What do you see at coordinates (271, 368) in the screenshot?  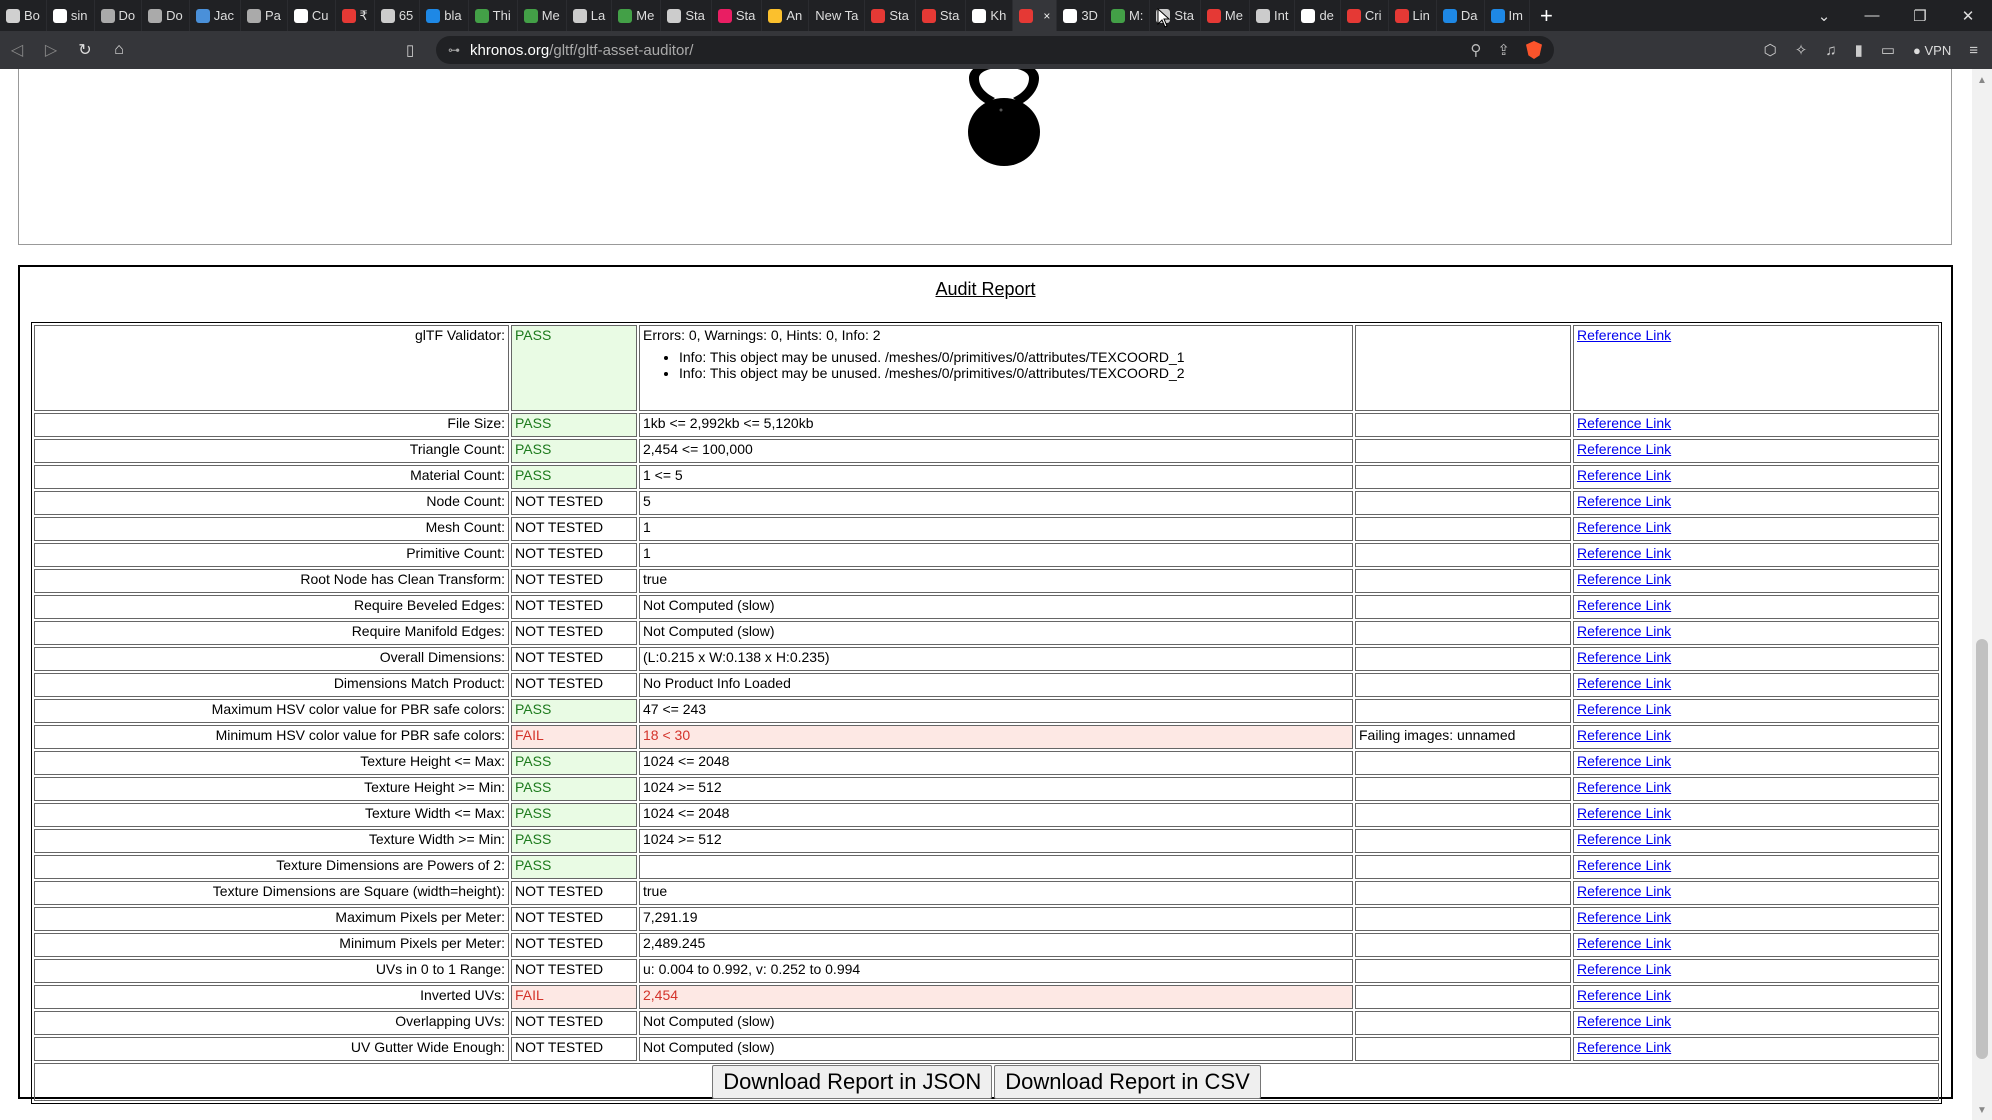 I see `check-label: glTF Validator:` at bounding box center [271, 368].